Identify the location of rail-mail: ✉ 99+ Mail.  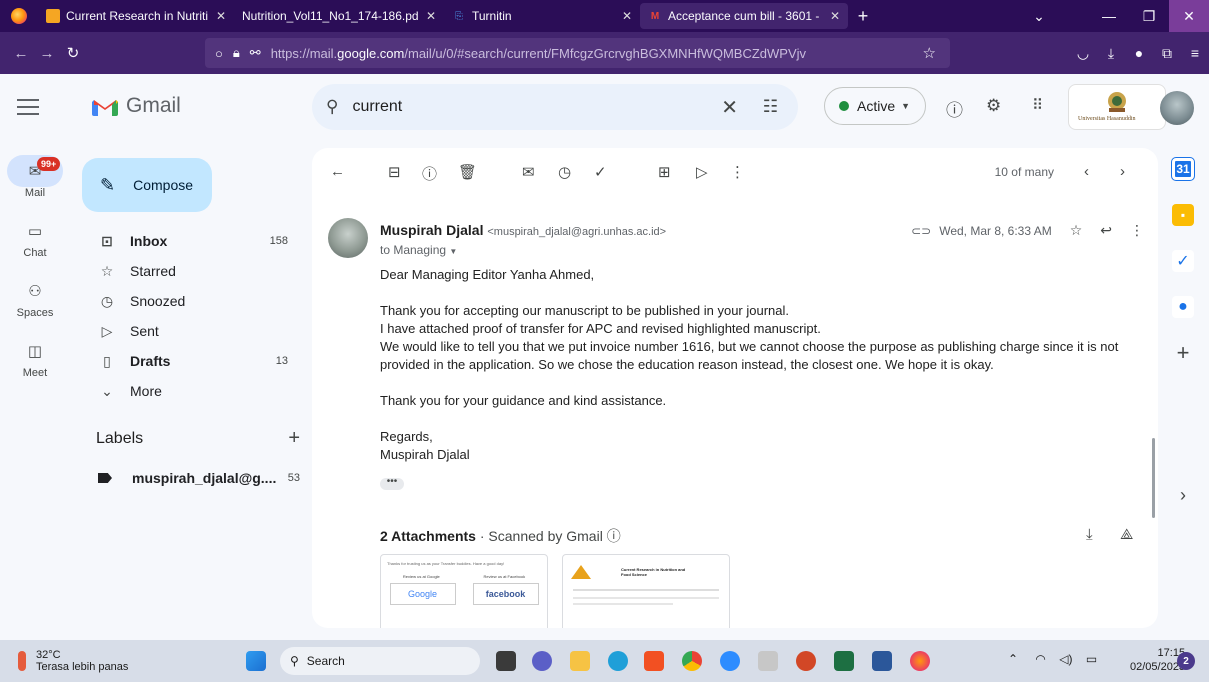
(35, 185).